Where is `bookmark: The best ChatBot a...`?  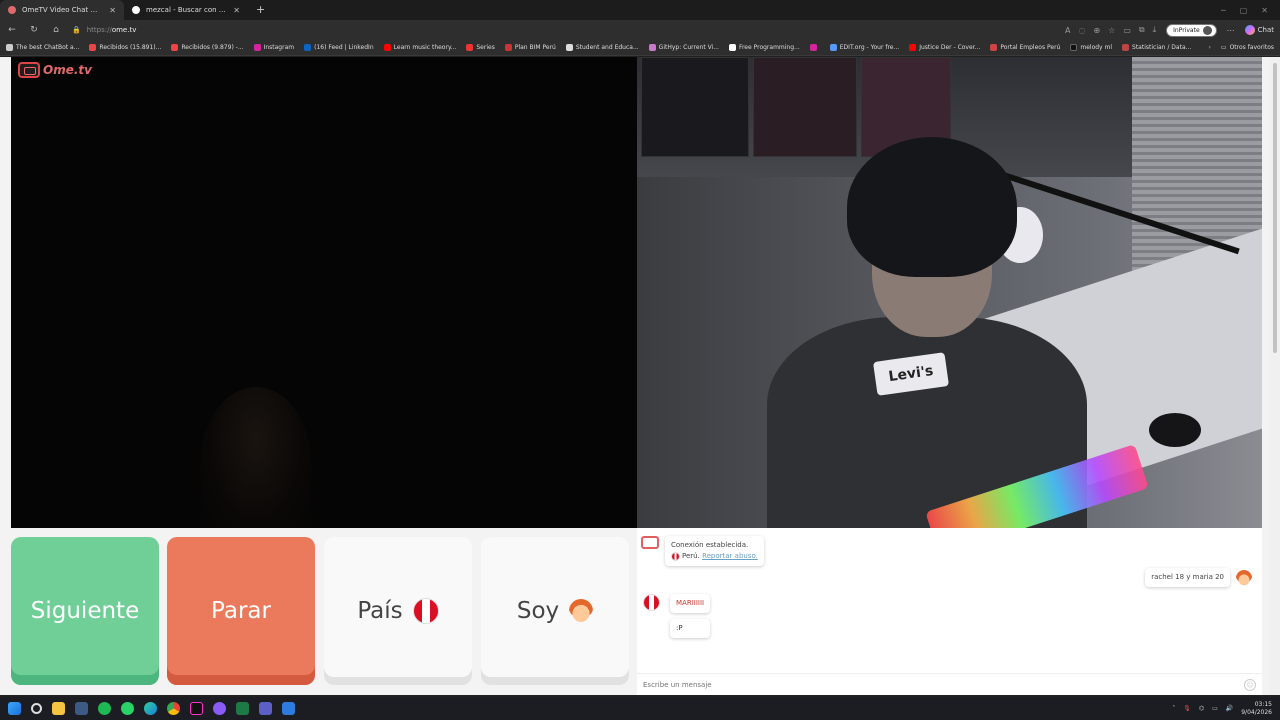
bookmark: The best ChatBot a... is located at coordinates (42, 47).